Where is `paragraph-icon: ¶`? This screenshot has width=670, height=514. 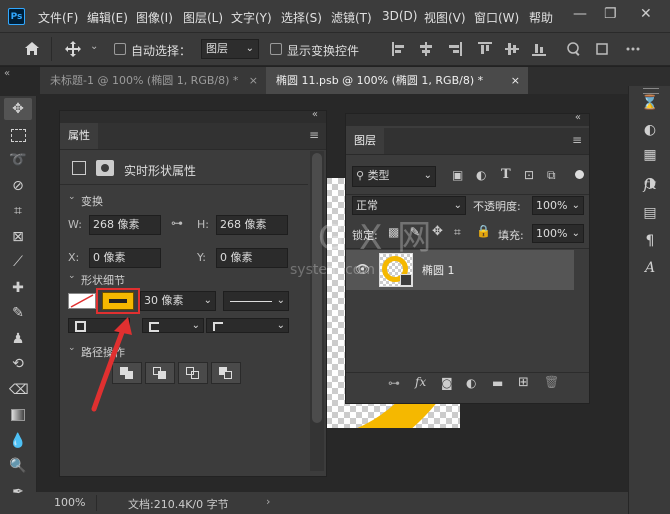
paragraph-icon: ¶ is located at coordinates (650, 241).